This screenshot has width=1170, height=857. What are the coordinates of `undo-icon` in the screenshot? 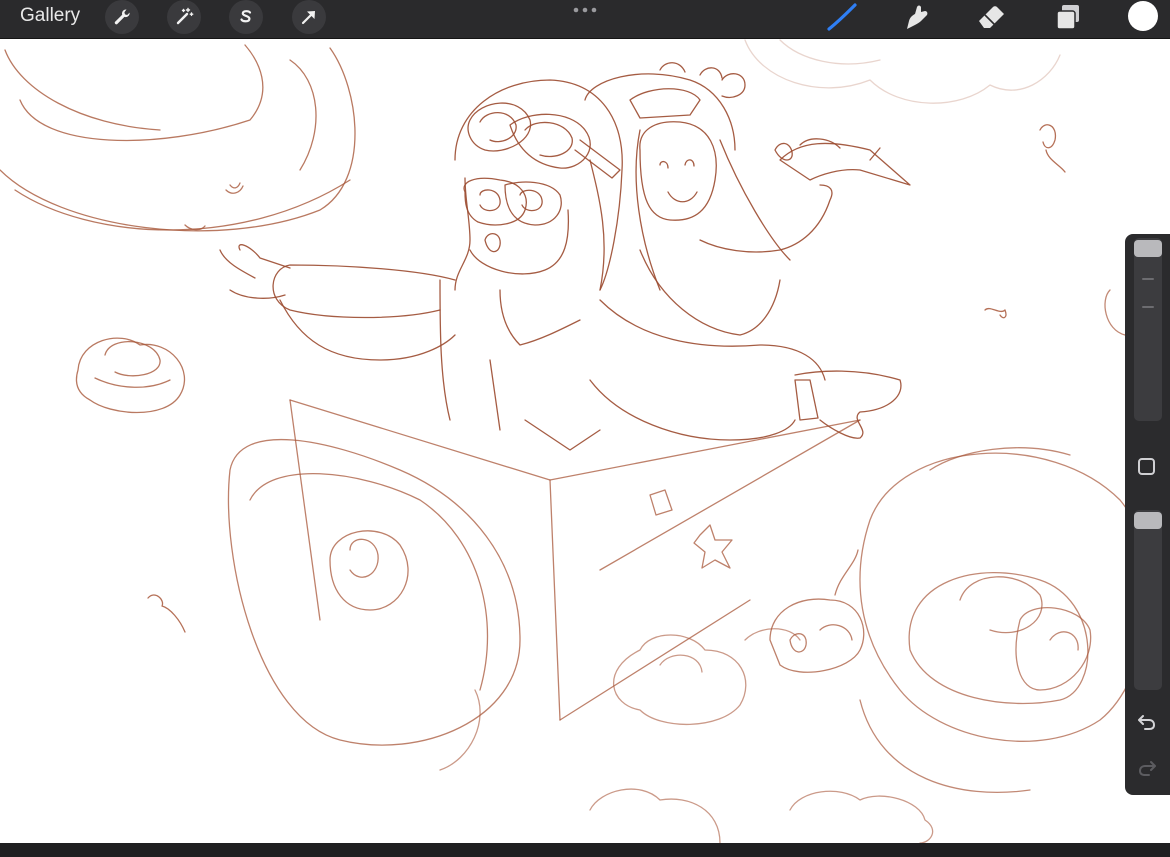 It's located at (1147, 722).